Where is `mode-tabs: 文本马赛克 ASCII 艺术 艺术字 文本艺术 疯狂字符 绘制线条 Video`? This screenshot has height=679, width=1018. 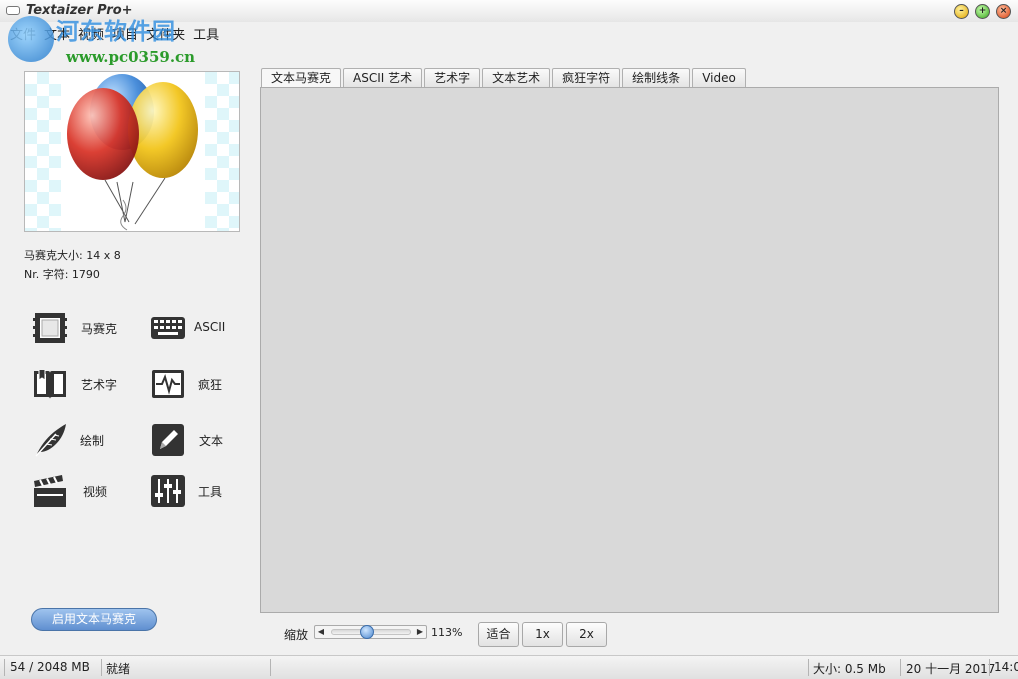
mode-tabs: 文本马赛克 ASCII 艺术 艺术字 文本艺术 疯狂字符 绘制线条 Video is located at coordinates (504, 78).